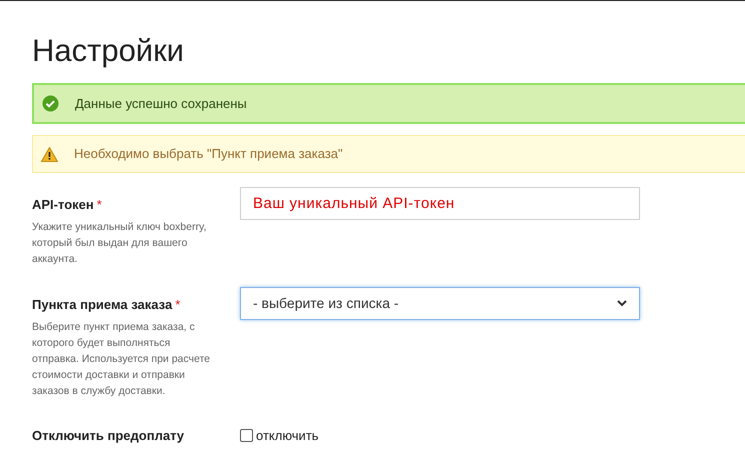 This screenshot has width=745, height=455. I want to click on field-label: Отключить предоплату, so click(108, 436).